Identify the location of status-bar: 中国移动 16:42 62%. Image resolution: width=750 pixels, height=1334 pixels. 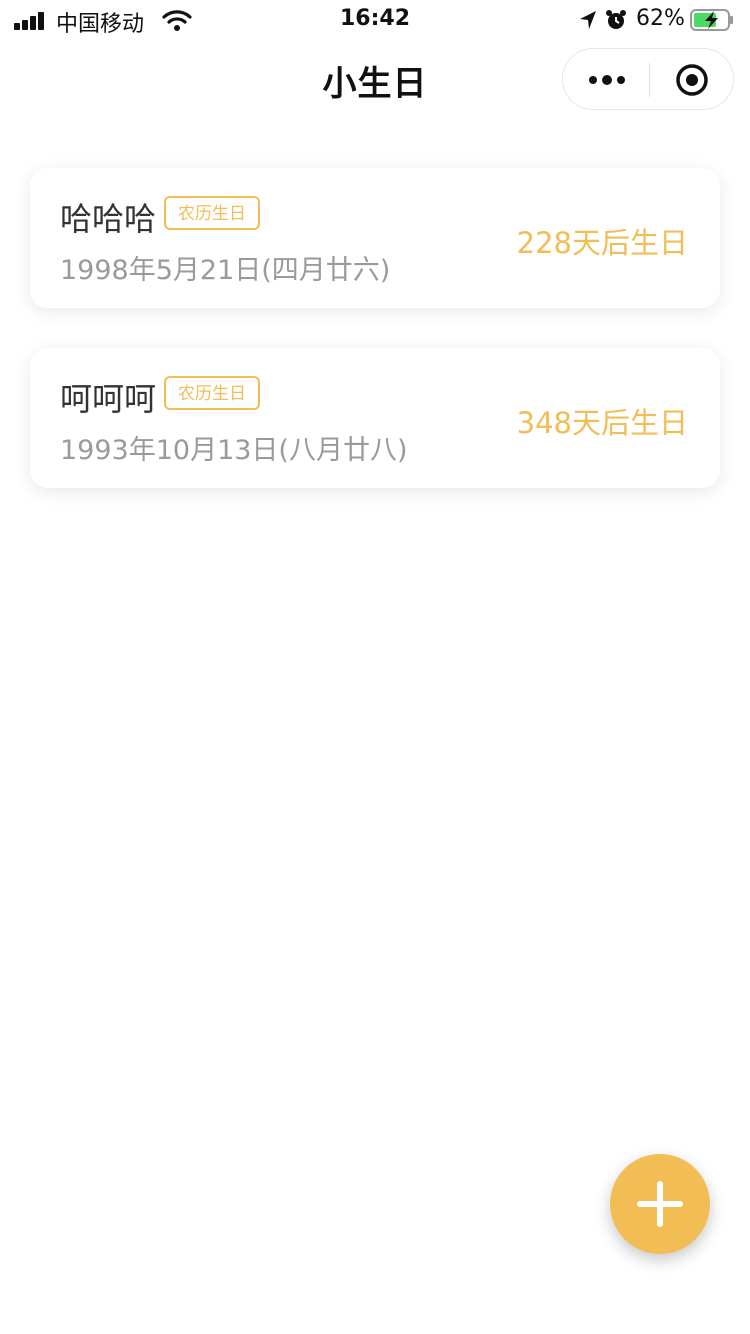
(375, 20).